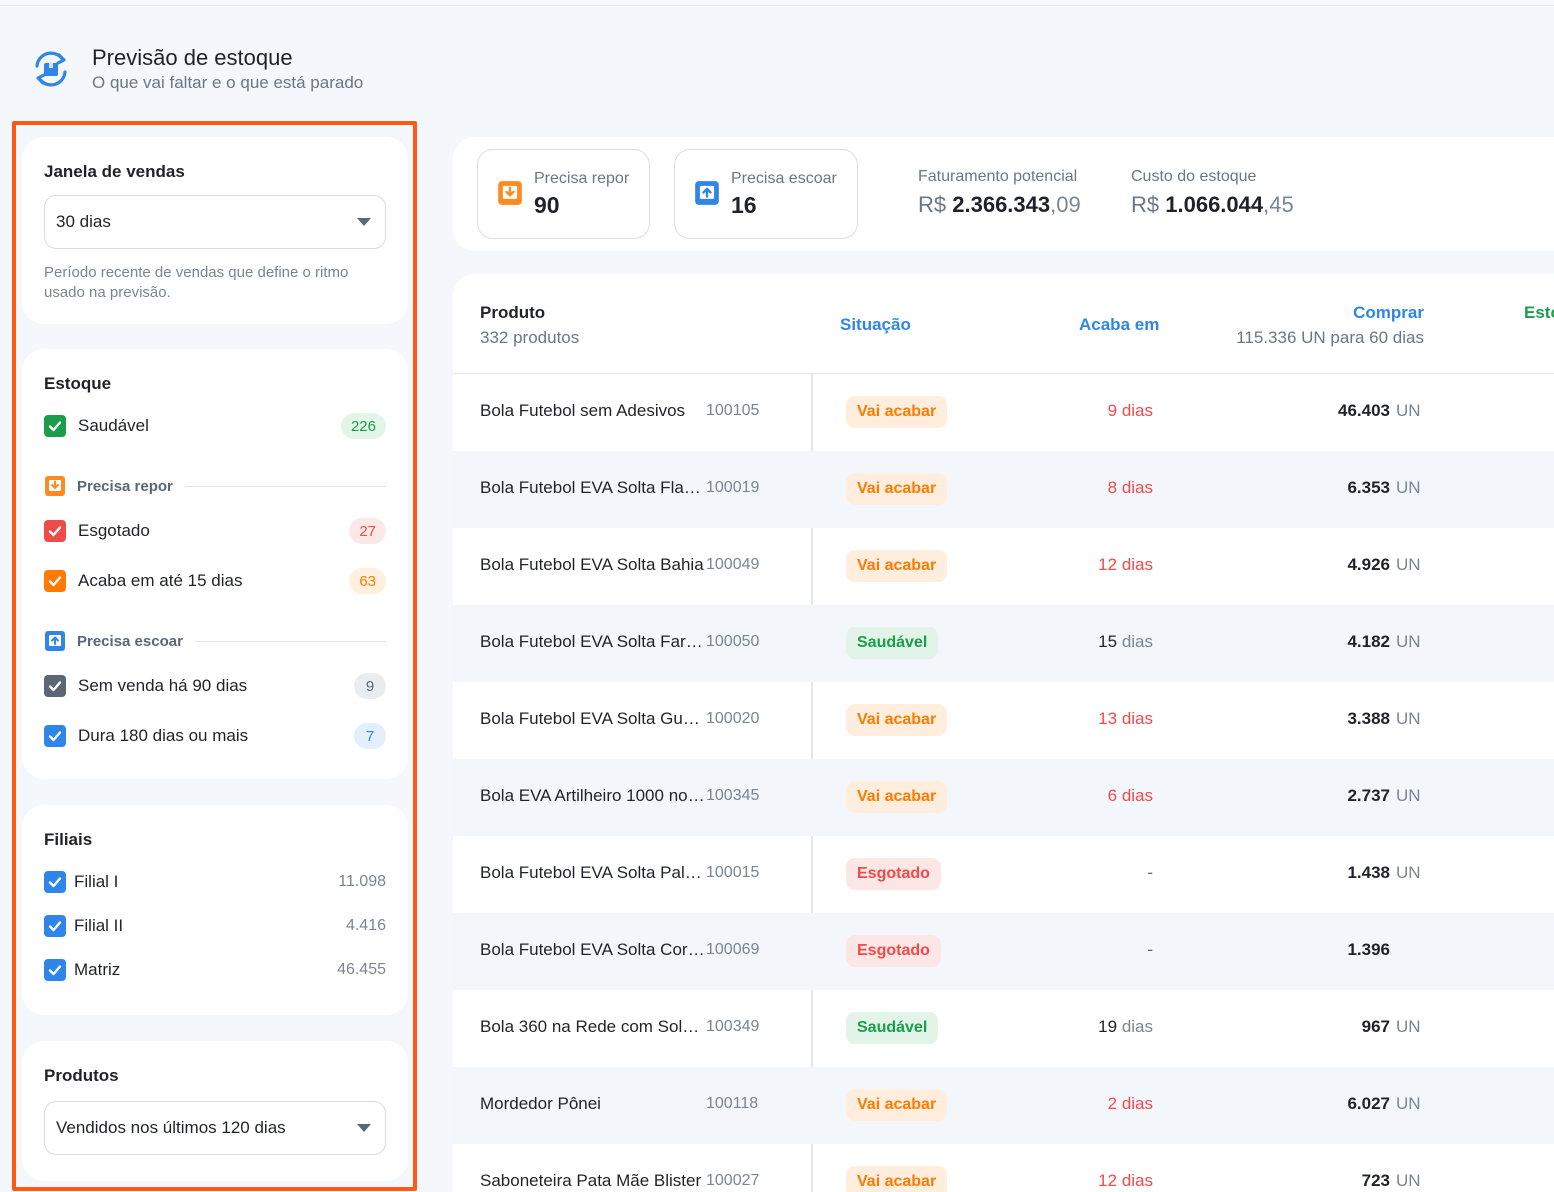 The image size is (1554, 1192). I want to click on col-buy-header: Comprar, so click(1388, 313).